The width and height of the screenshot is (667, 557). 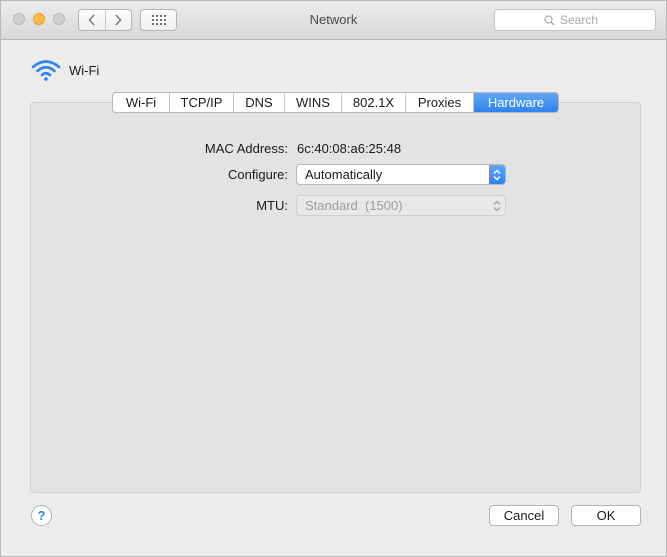 I want to click on configure-popup: Automatically, so click(x=401, y=174).